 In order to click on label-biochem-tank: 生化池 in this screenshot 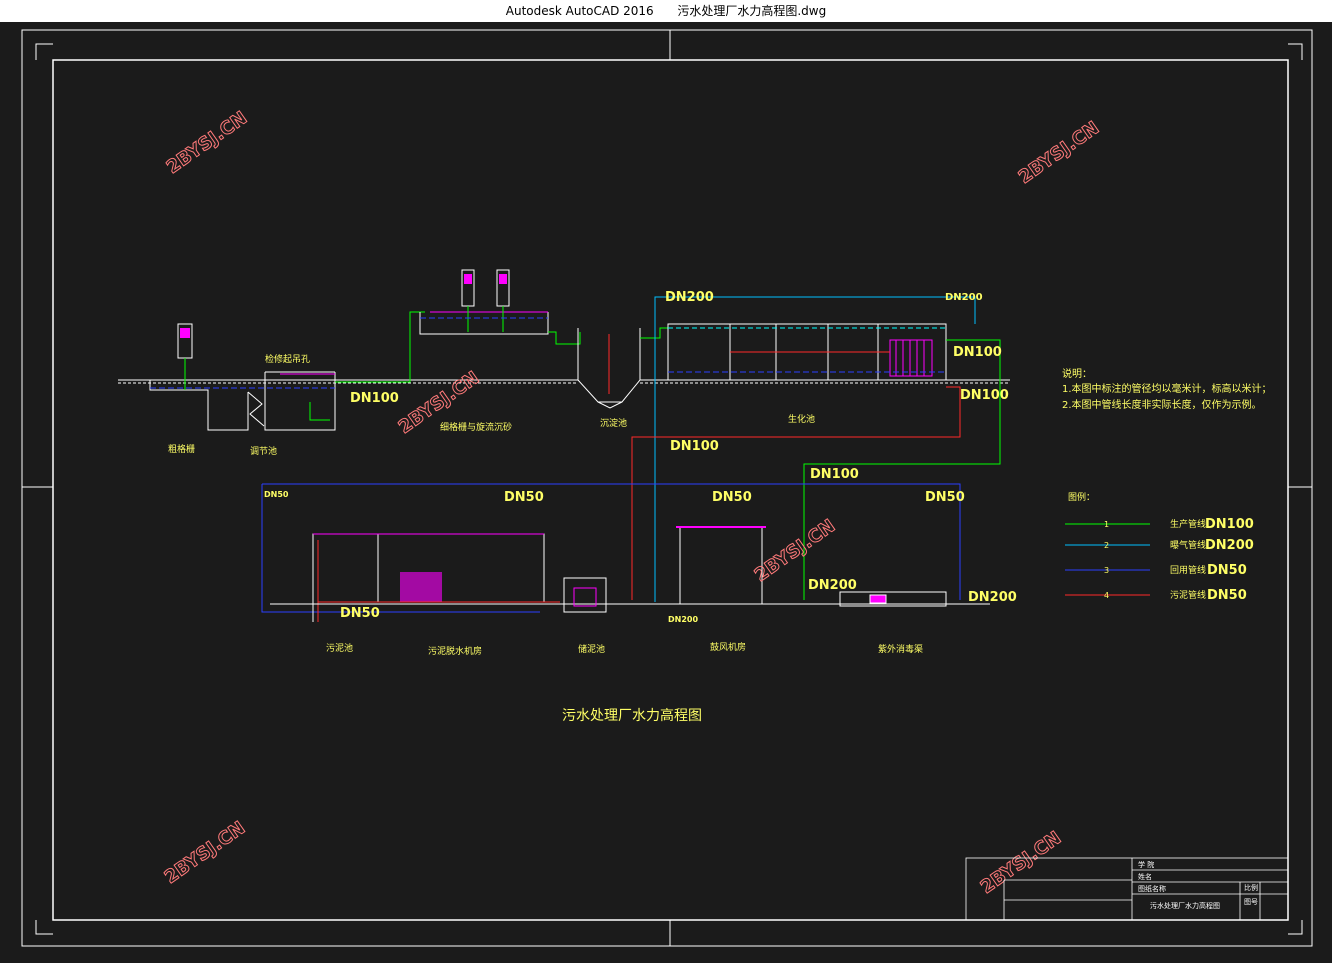, I will do `click(801, 419)`.